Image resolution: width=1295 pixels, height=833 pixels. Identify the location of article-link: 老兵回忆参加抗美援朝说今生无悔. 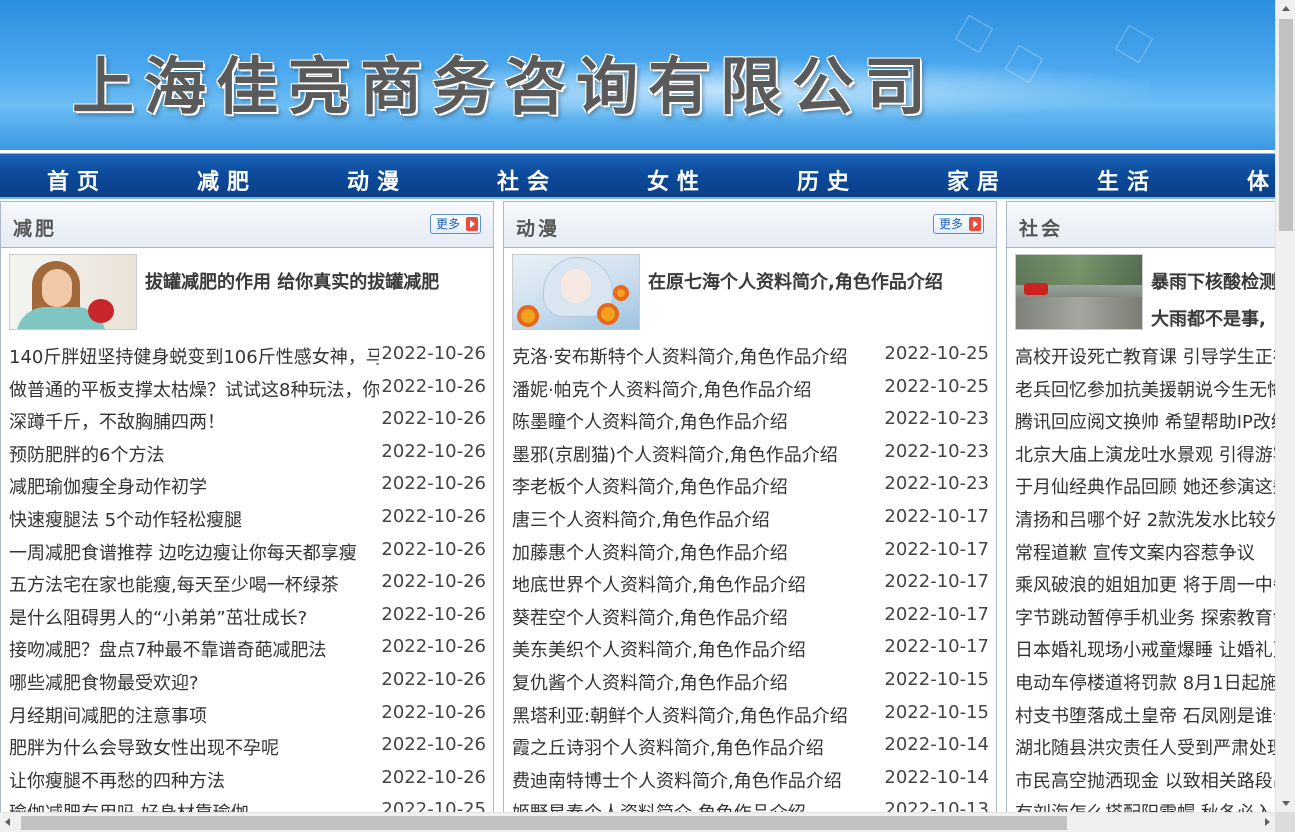
(1145, 389).